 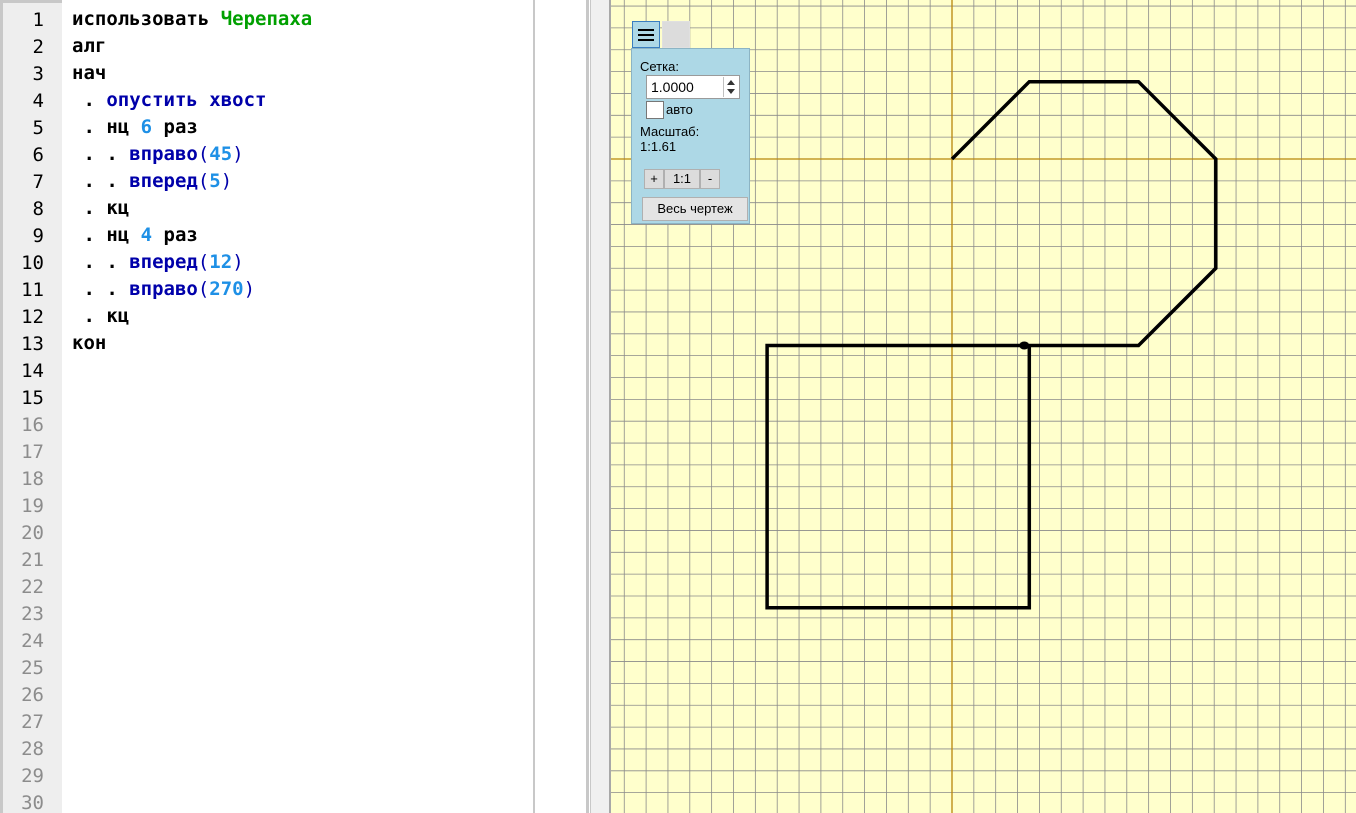 What do you see at coordinates (658, 146) in the screenshot?
I see `scale-value: 1:1.61` at bounding box center [658, 146].